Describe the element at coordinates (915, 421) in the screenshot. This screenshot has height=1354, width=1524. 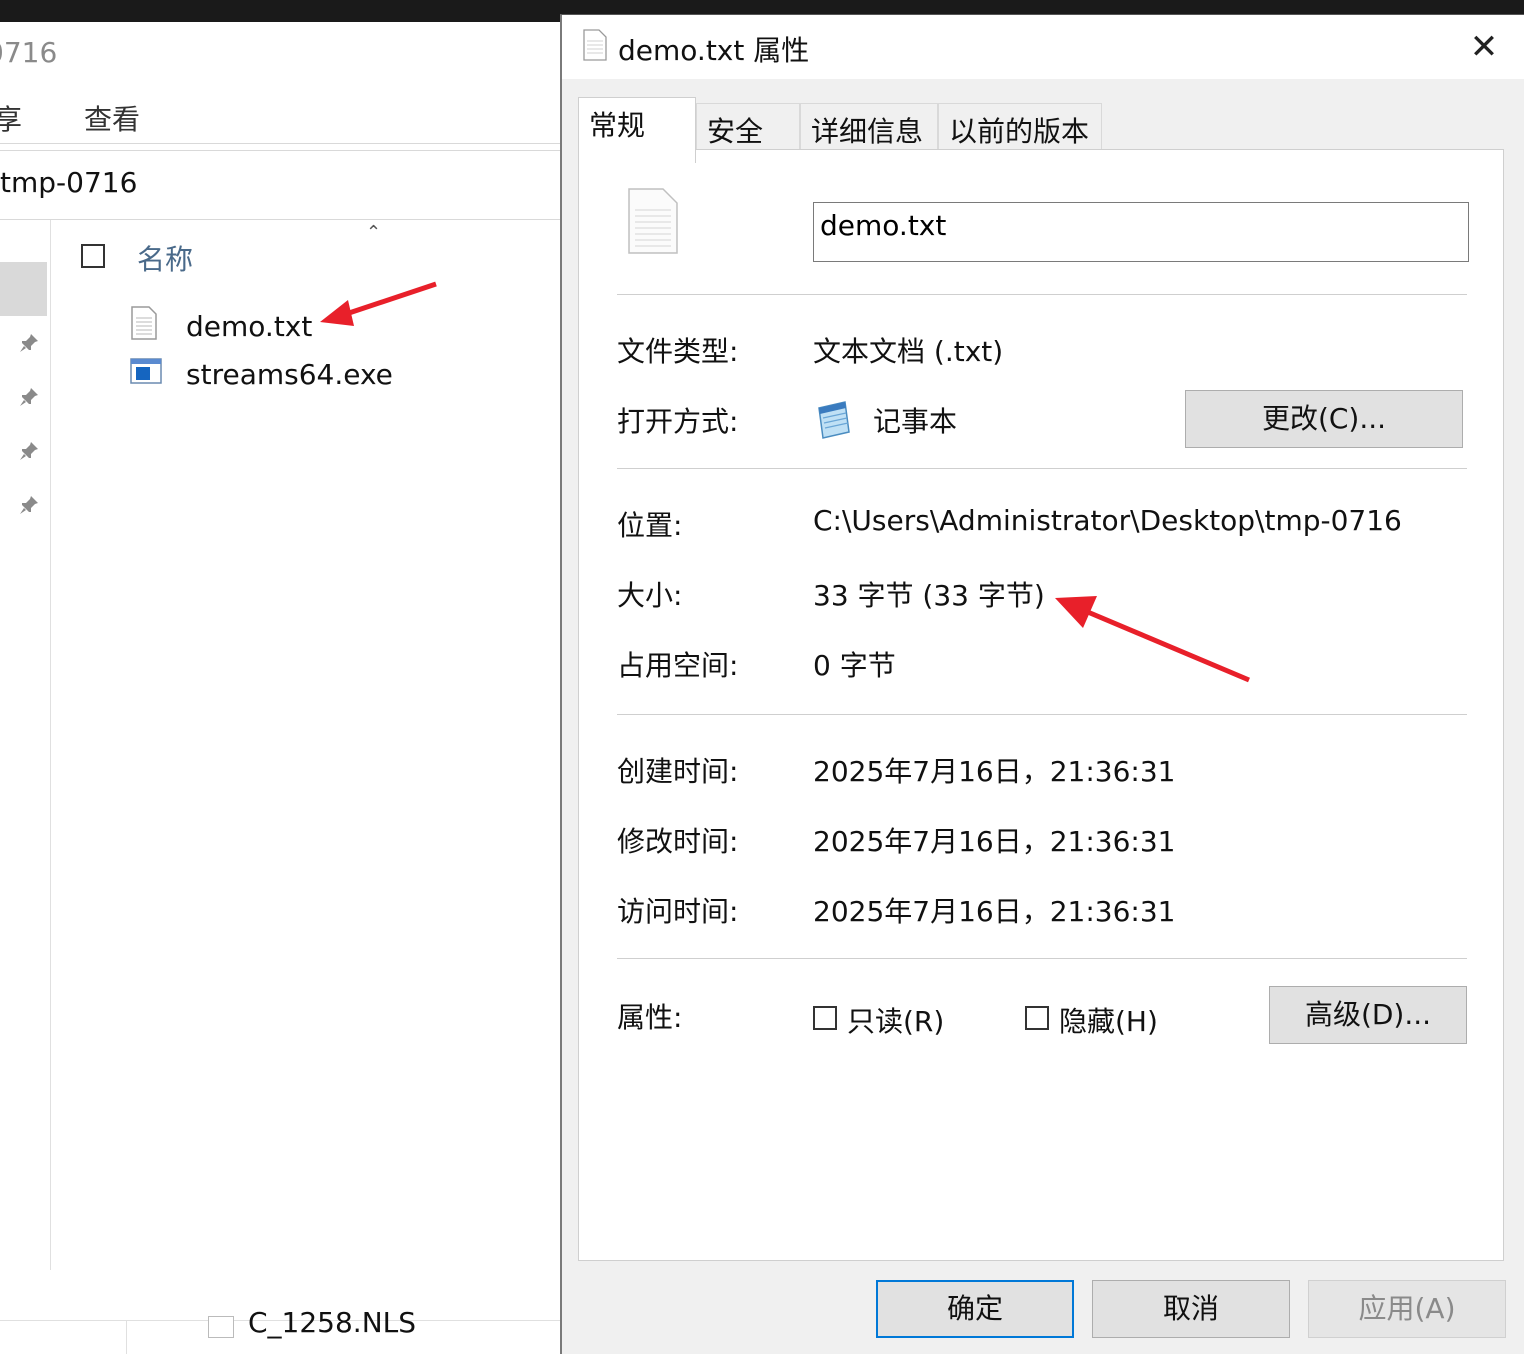
I see `opens-with-value: 记事本` at that location.